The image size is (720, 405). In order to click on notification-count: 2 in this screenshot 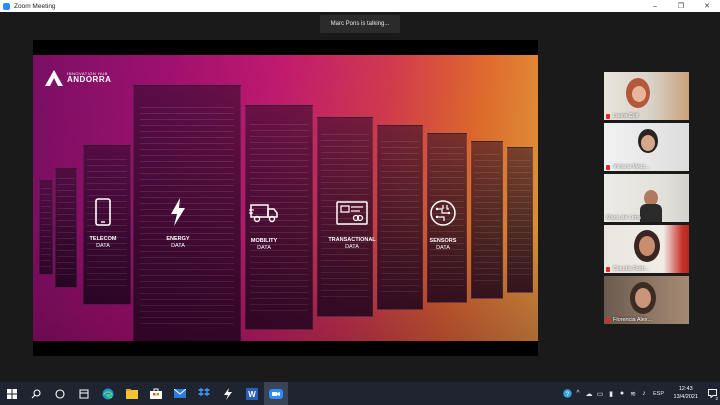, I will do `click(716, 398)`.